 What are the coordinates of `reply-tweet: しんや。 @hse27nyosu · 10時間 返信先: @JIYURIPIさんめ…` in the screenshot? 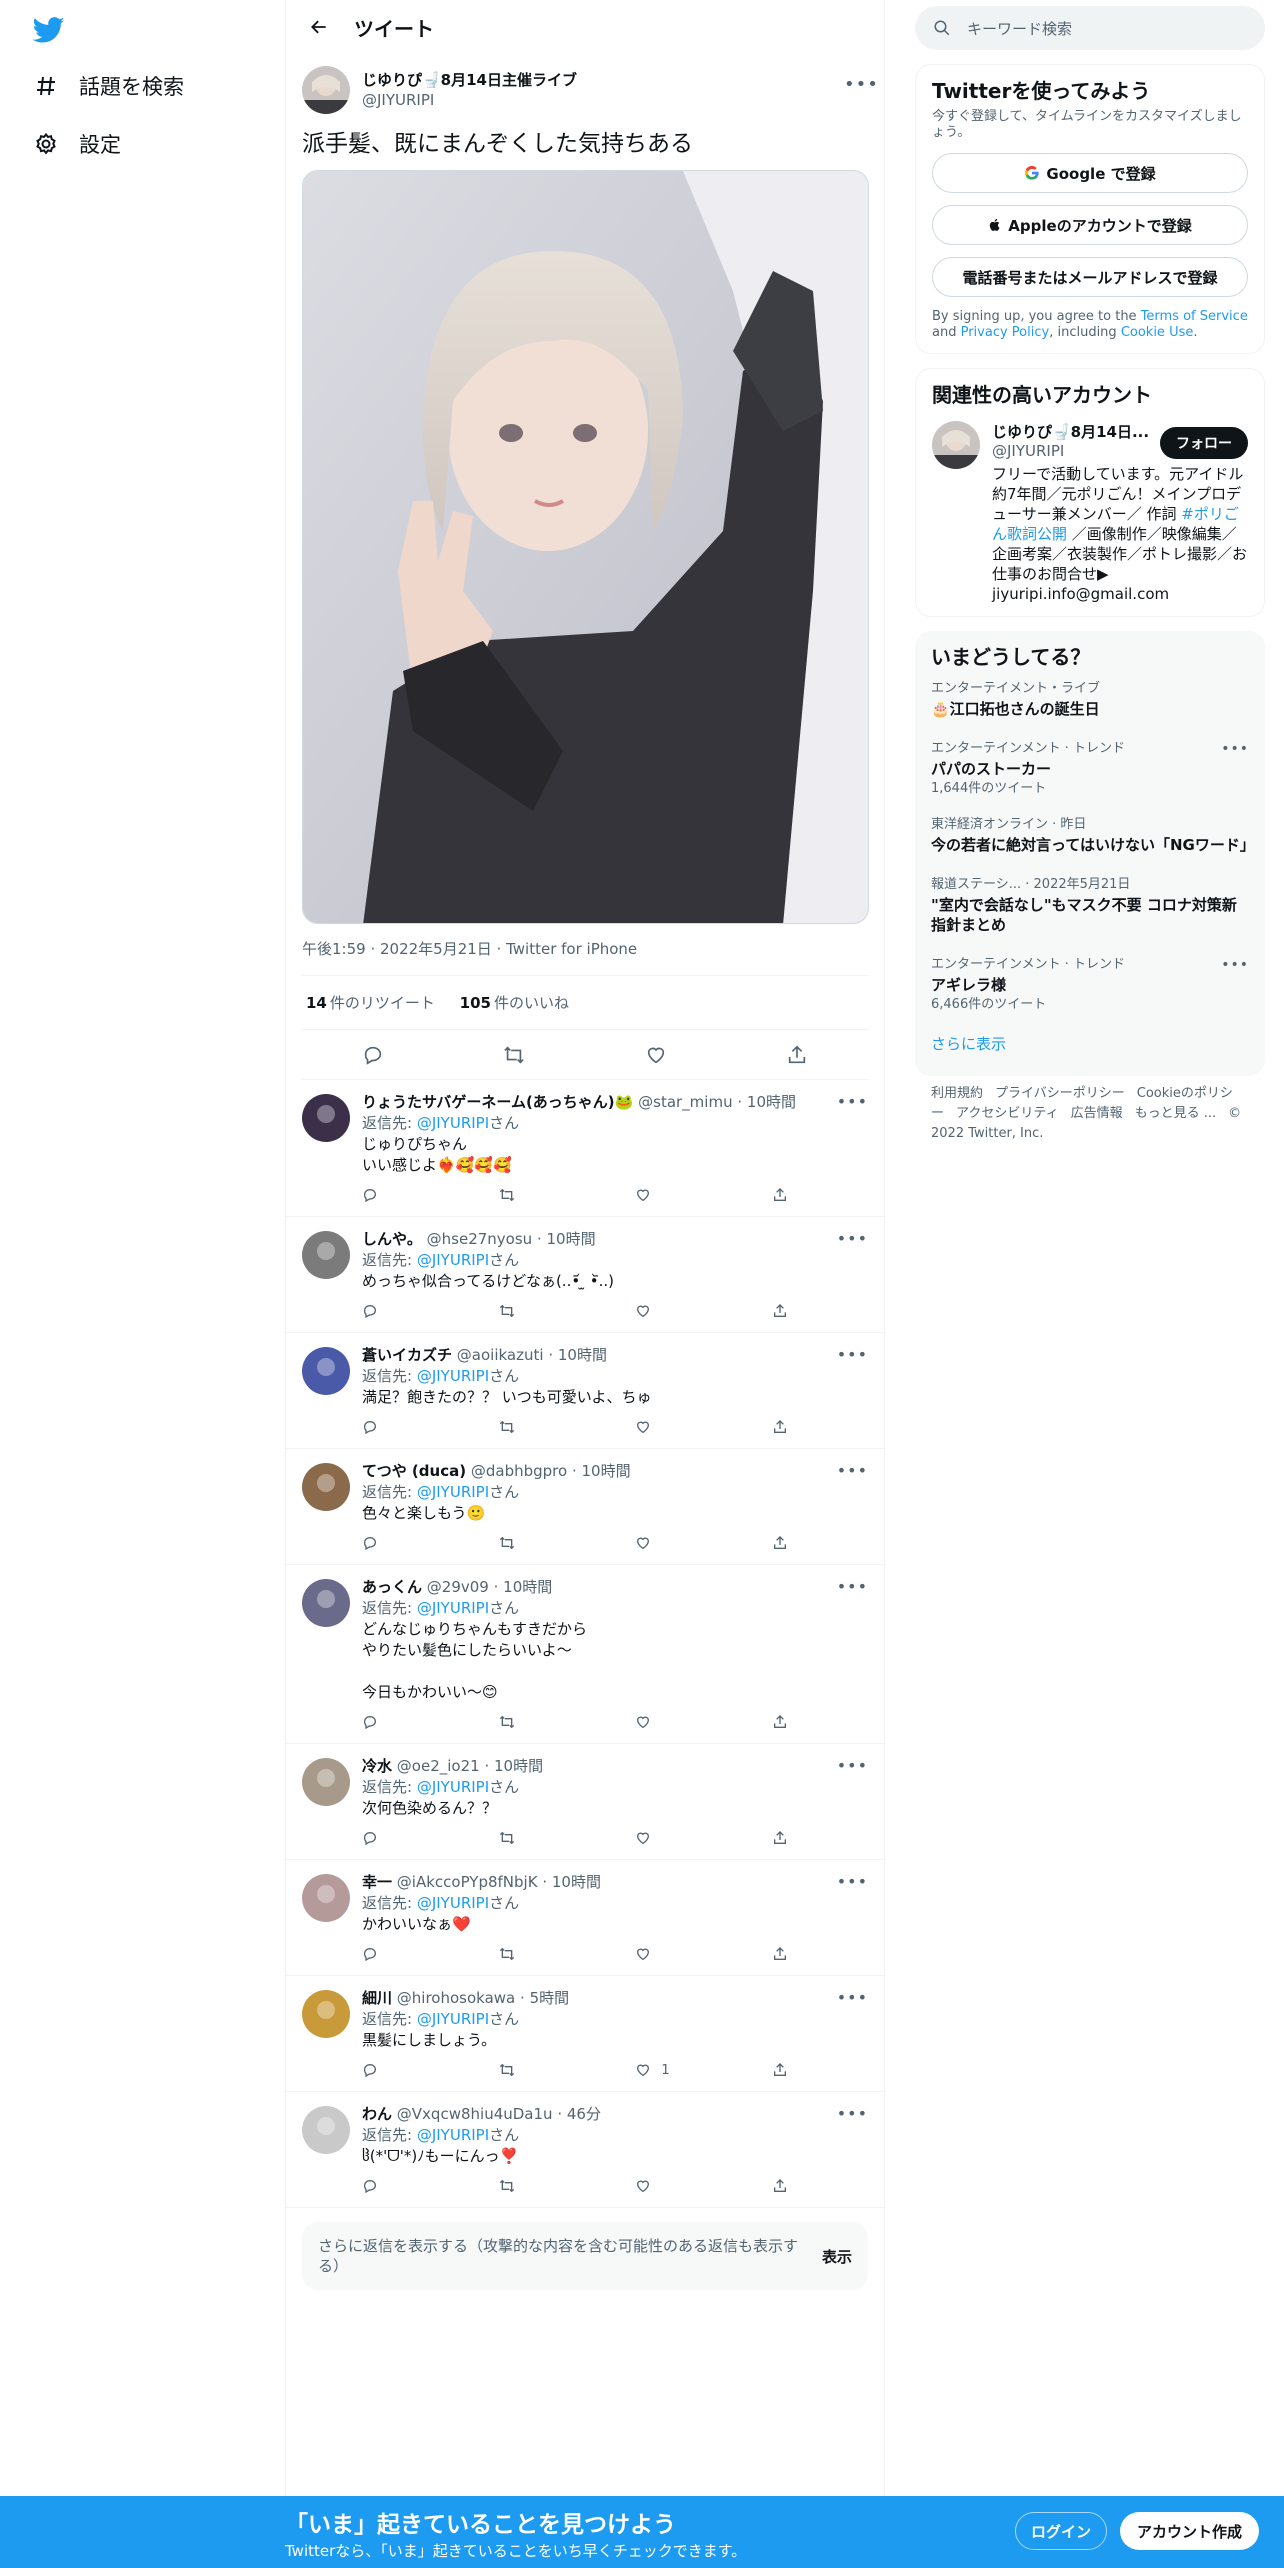 It's located at (585, 1275).